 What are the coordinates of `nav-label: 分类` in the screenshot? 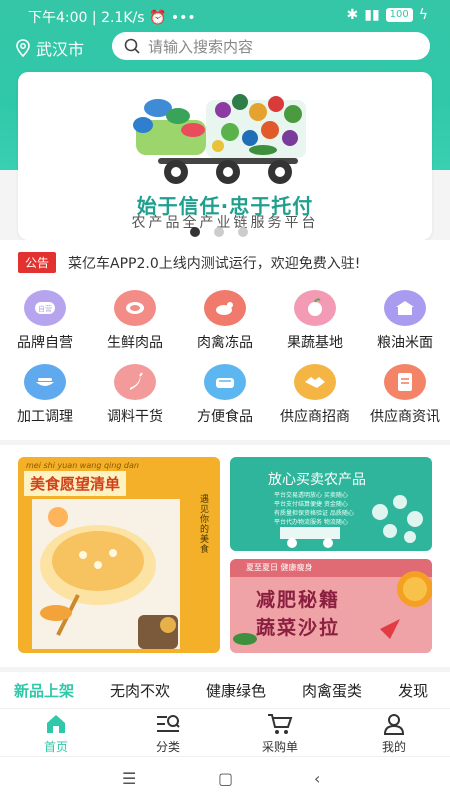 It's located at (167, 747).